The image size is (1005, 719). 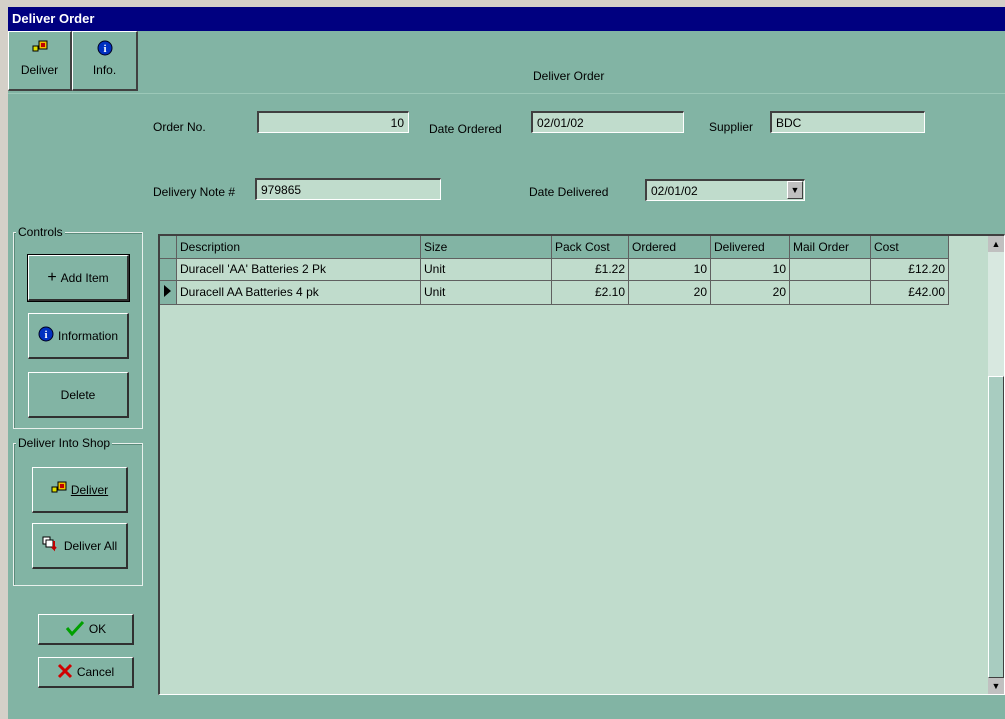 What do you see at coordinates (88, 335) in the screenshot?
I see `information-label: Information` at bounding box center [88, 335].